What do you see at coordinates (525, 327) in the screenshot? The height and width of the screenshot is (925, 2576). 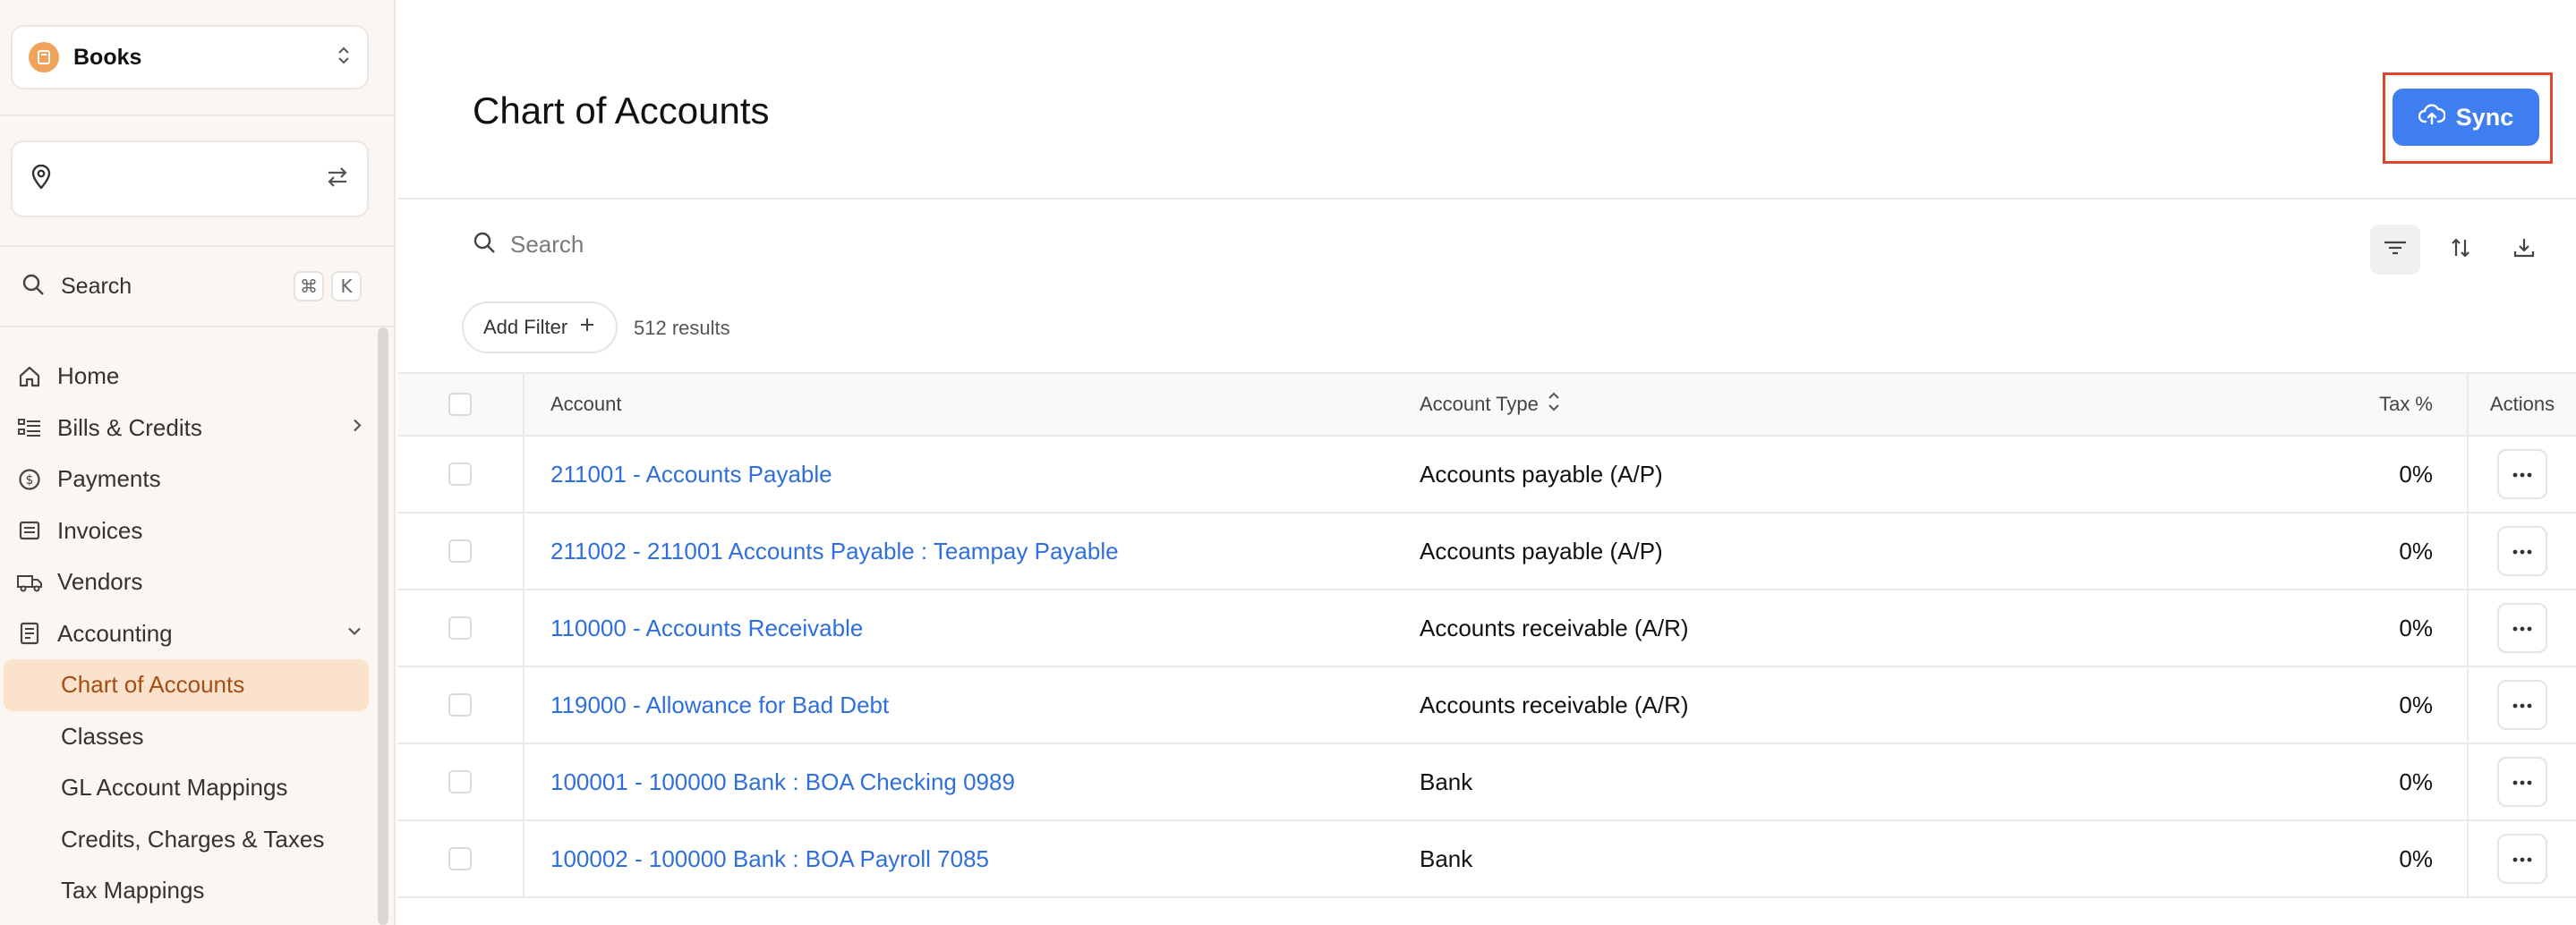 I see `add-filter-label: Add Filter` at bounding box center [525, 327].